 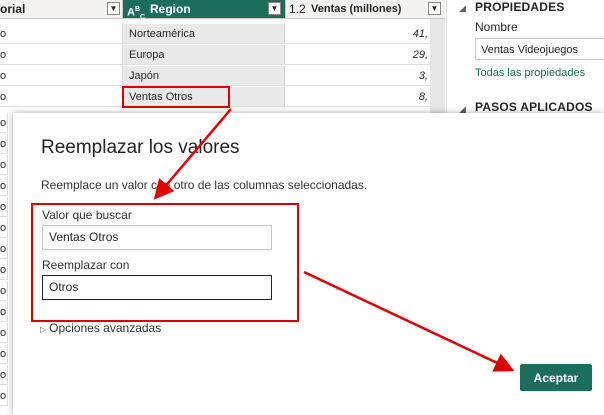 I want to click on text-type-icon: ABC, so click(x=136, y=13).